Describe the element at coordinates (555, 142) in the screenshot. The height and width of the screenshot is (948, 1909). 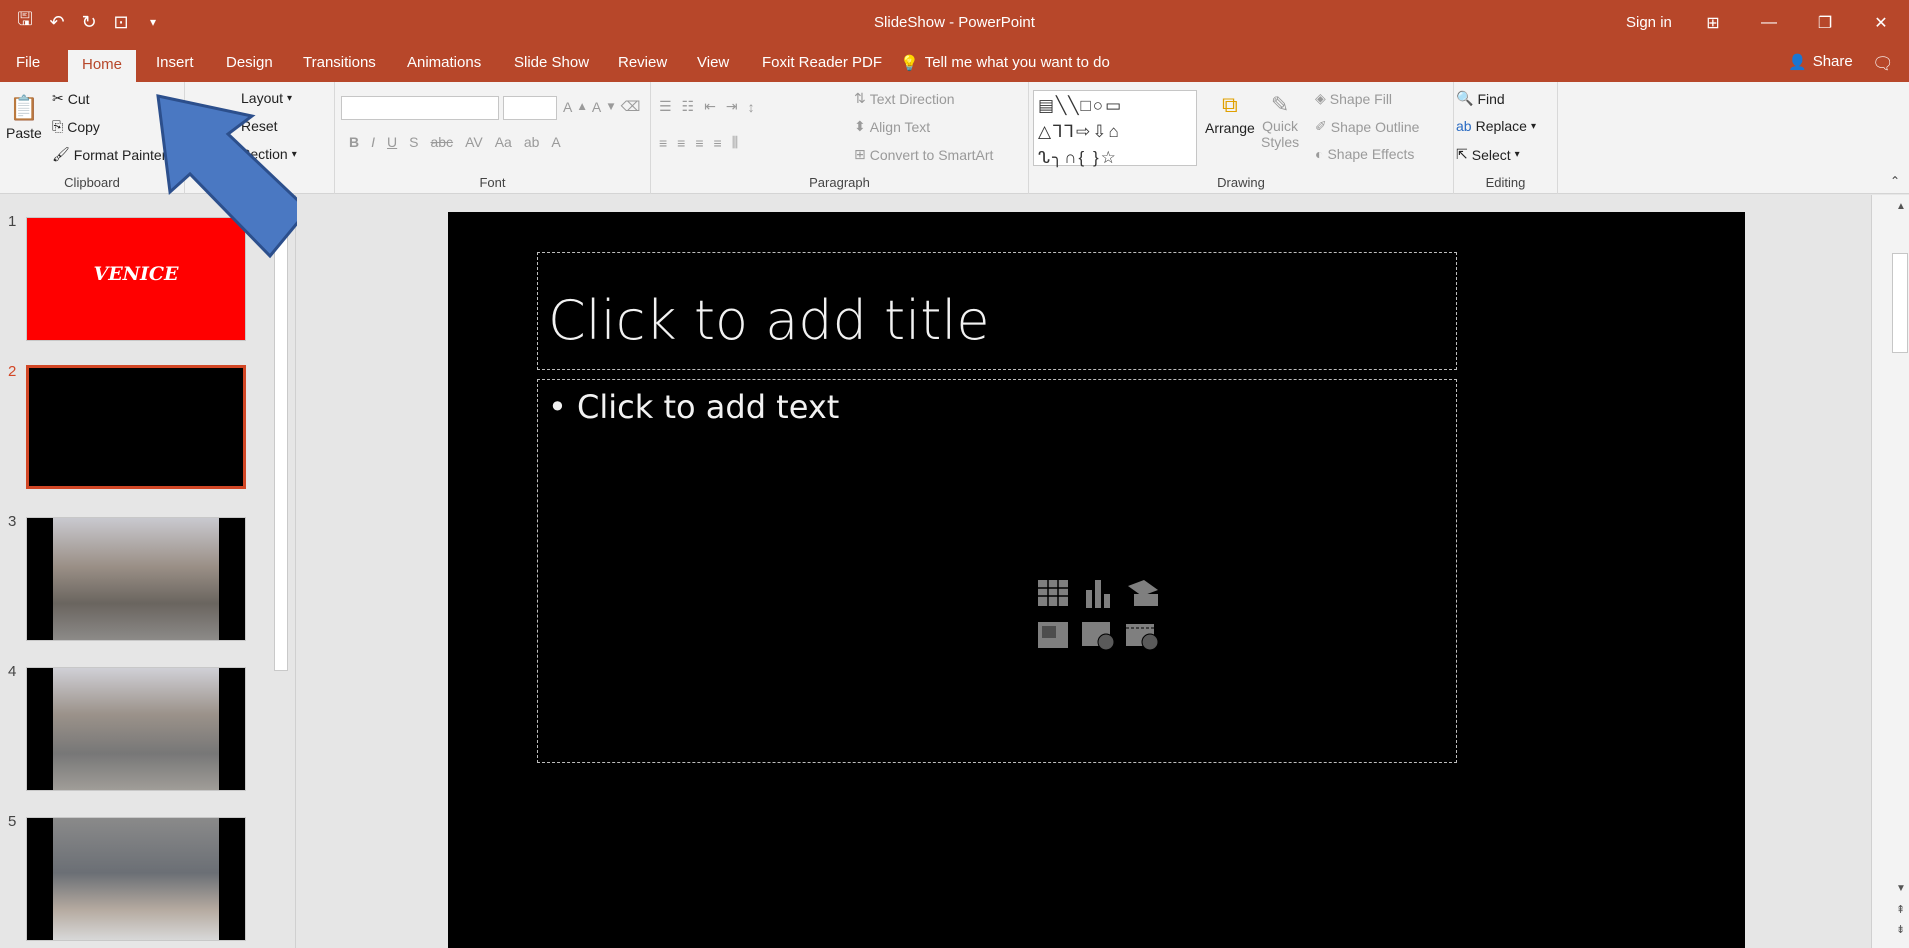
I see `font-color-icon: A` at that location.